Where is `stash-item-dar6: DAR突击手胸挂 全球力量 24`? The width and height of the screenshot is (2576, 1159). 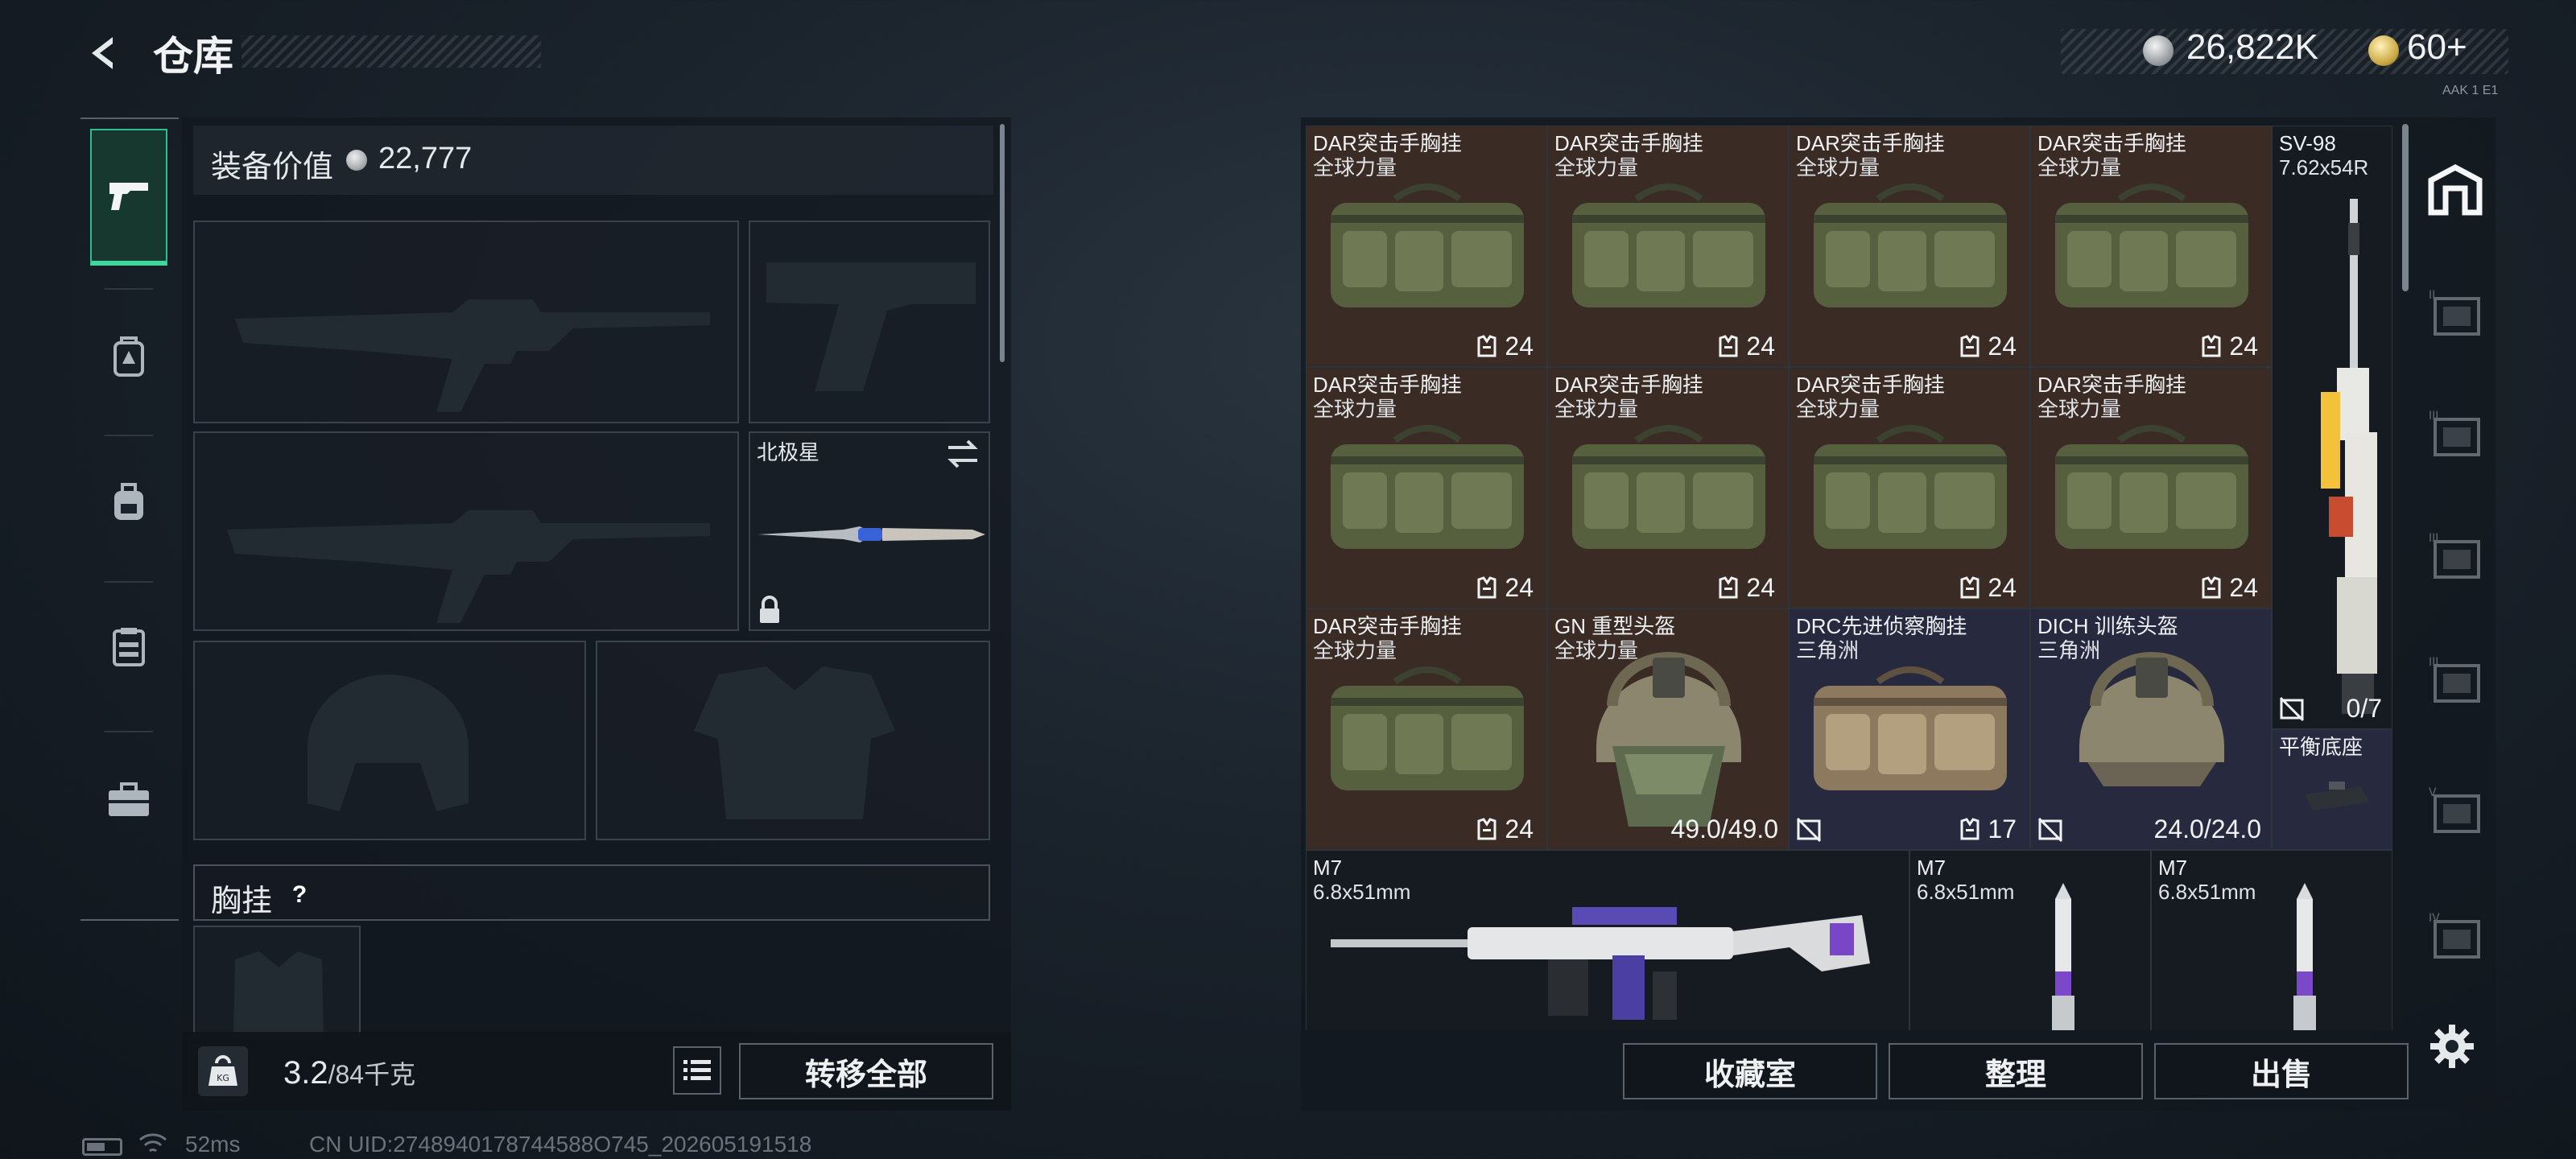 stash-item-dar6: DAR突击手胸挂 全球力量 24 is located at coordinates (1668, 487).